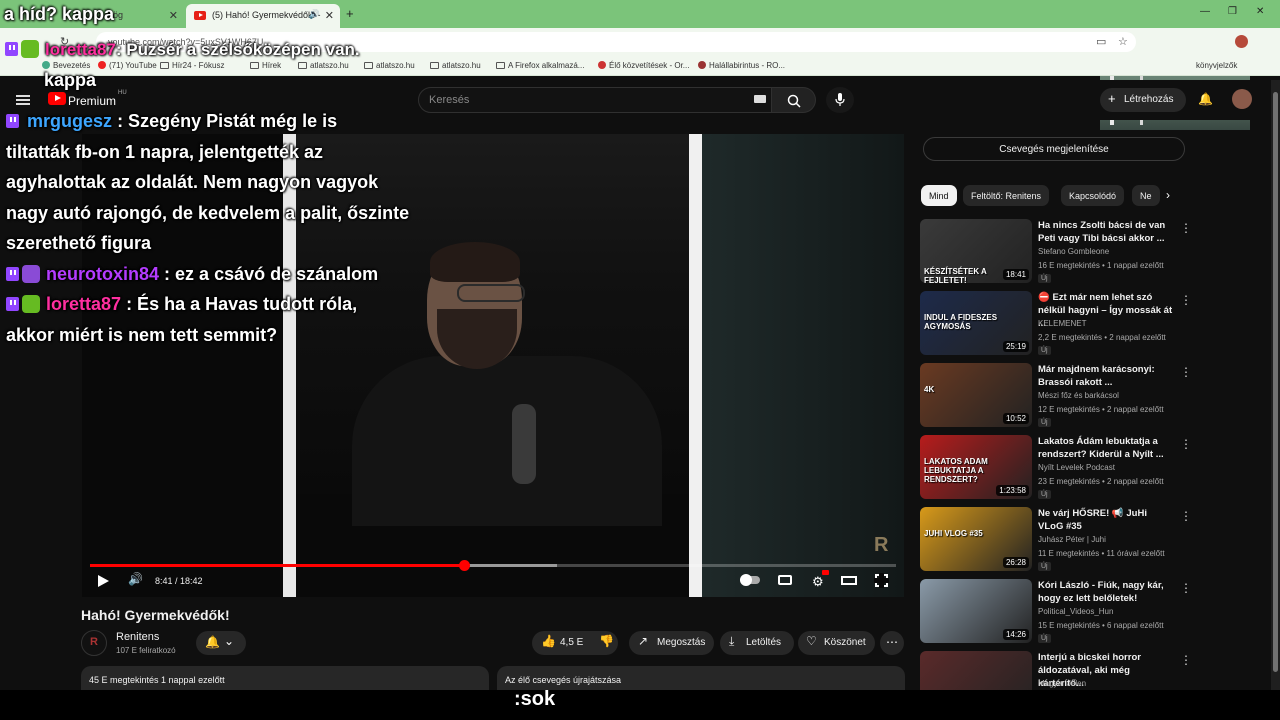 The height and width of the screenshot is (720, 1280). I want to click on profile-avatar, so click(1241, 41).